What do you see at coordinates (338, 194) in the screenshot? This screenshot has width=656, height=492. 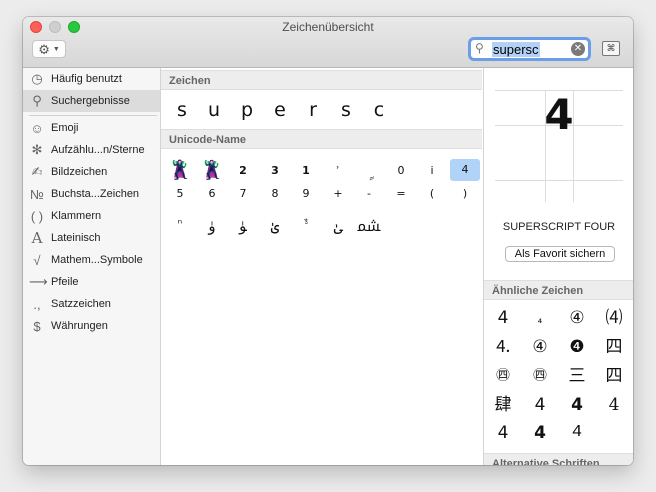 I see `char-cell: +` at bounding box center [338, 194].